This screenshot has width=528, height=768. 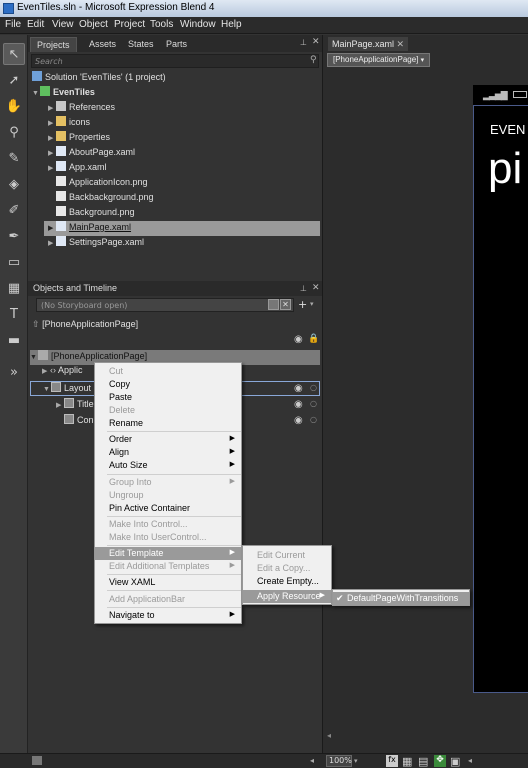 What do you see at coordinates (168, 423) in the screenshot?
I see `menu-item-rename: Rename` at bounding box center [168, 423].